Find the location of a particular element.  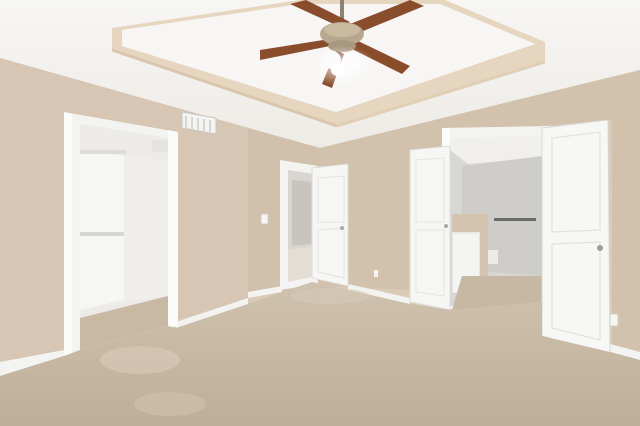

bathroom-door-left is located at coordinates (430, 228).